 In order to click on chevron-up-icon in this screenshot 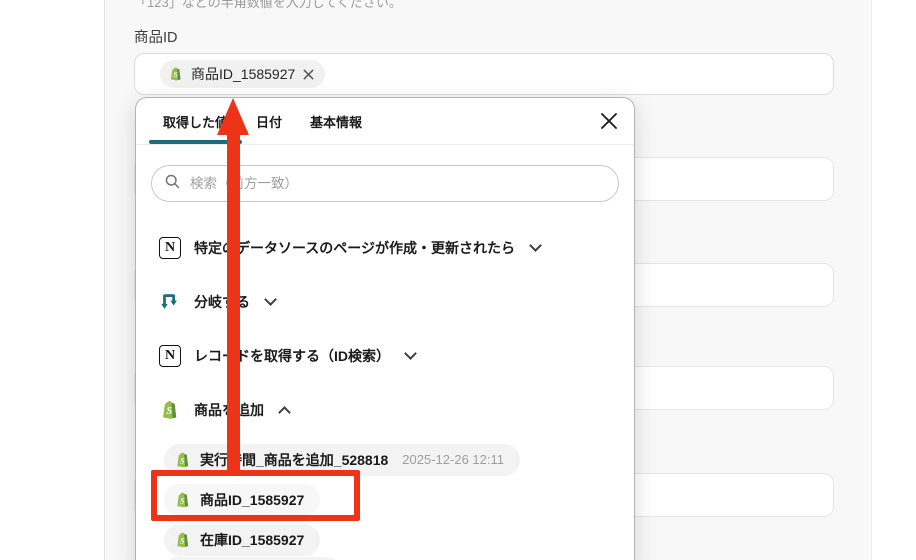, I will do `click(284, 412)`.